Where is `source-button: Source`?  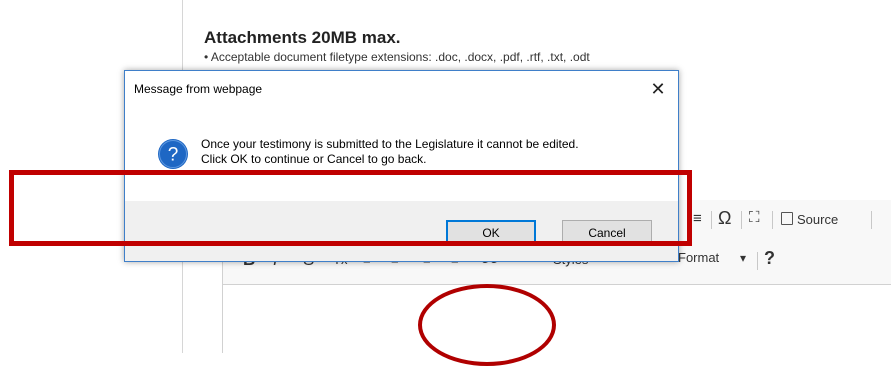
source-button: Source is located at coordinates (809, 219).